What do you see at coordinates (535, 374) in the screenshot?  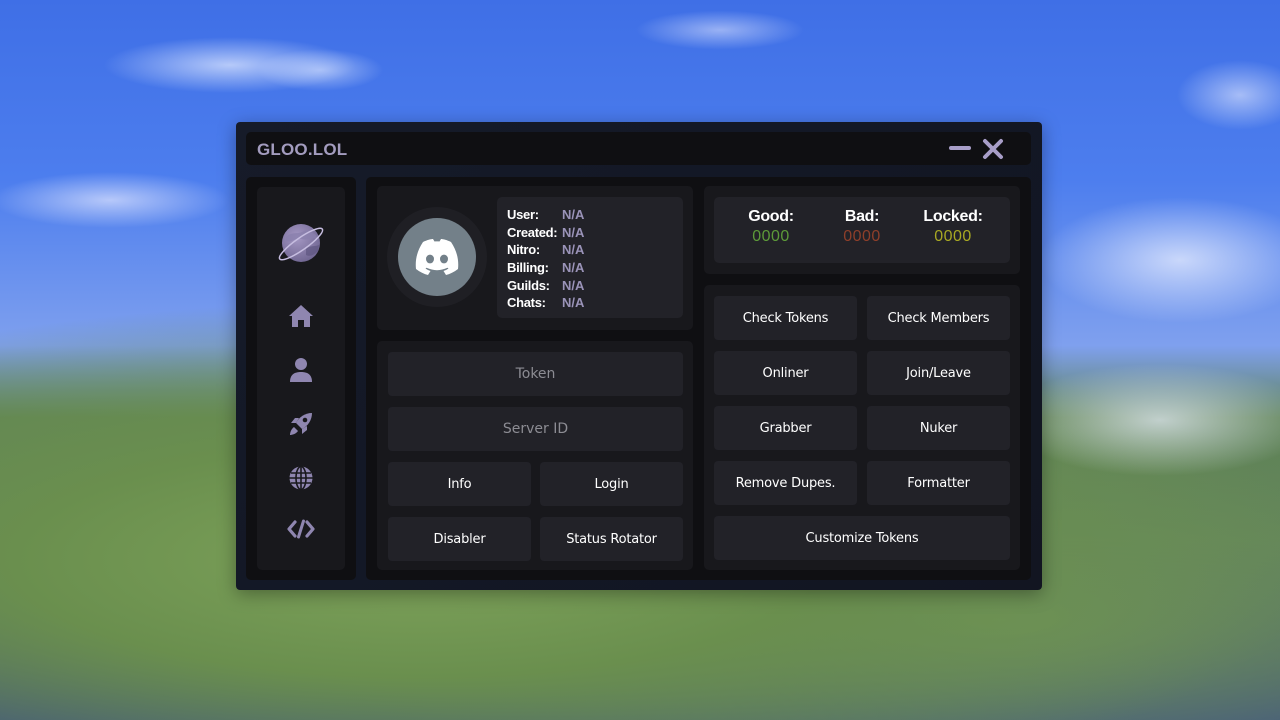 I see `token-input` at bounding box center [535, 374].